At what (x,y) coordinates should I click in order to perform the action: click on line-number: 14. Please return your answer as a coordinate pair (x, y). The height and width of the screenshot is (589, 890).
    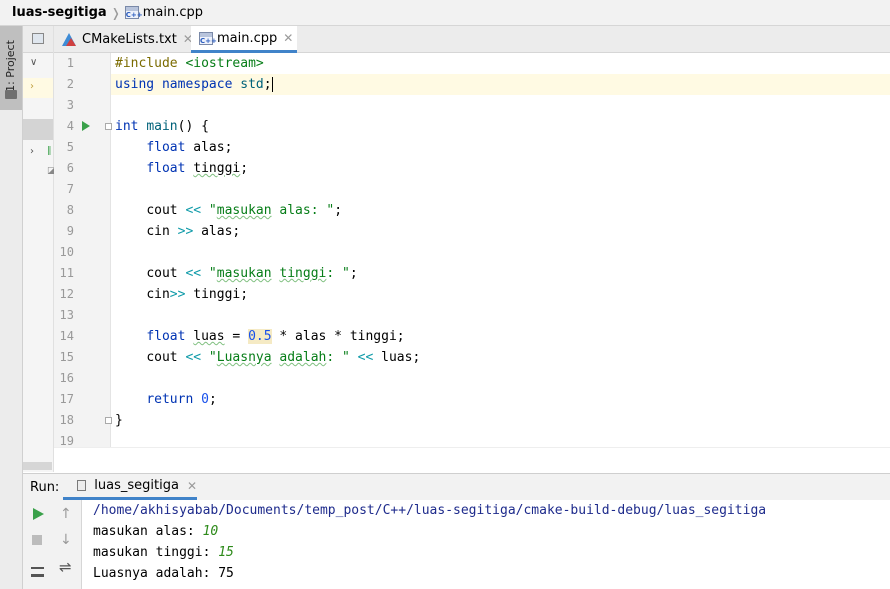
    Looking at the image, I should click on (66, 336).